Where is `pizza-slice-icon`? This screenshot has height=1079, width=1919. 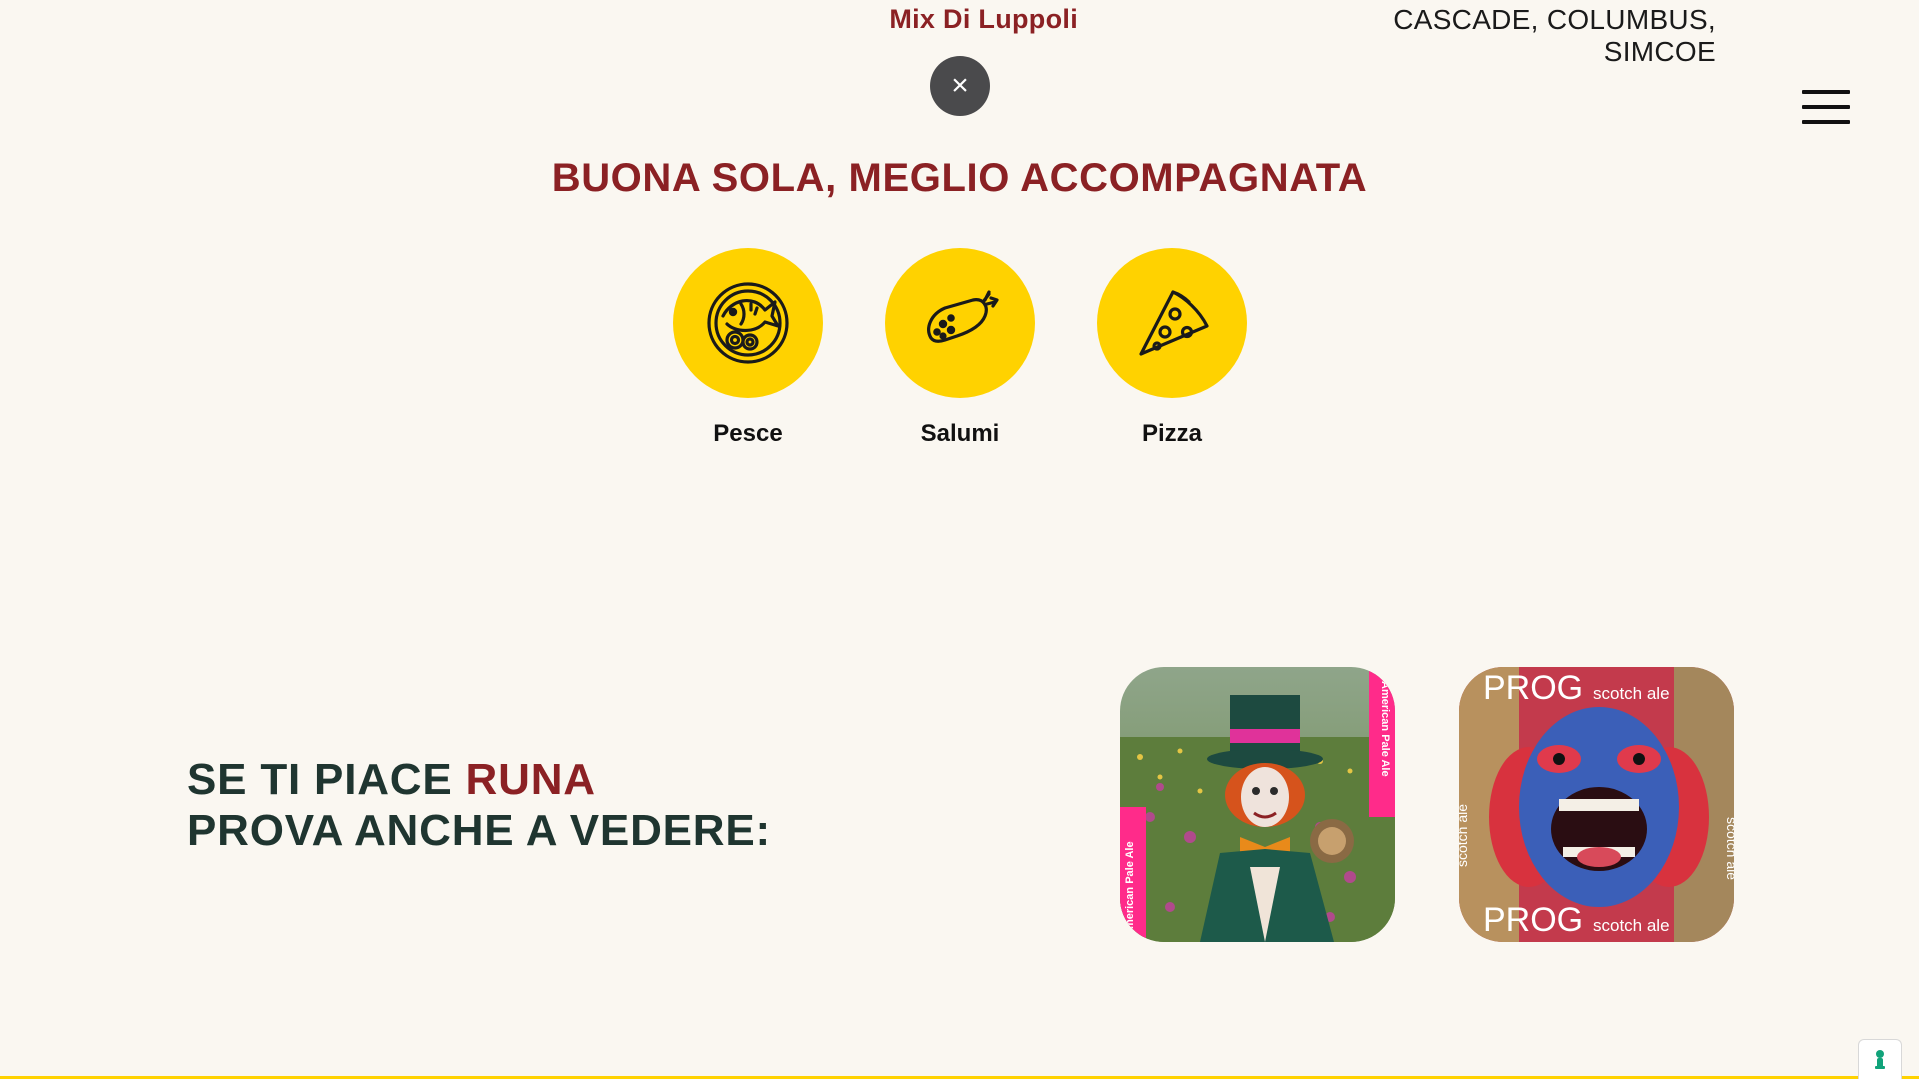 pizza-slice-icon is located at coordinates (1174, 323).